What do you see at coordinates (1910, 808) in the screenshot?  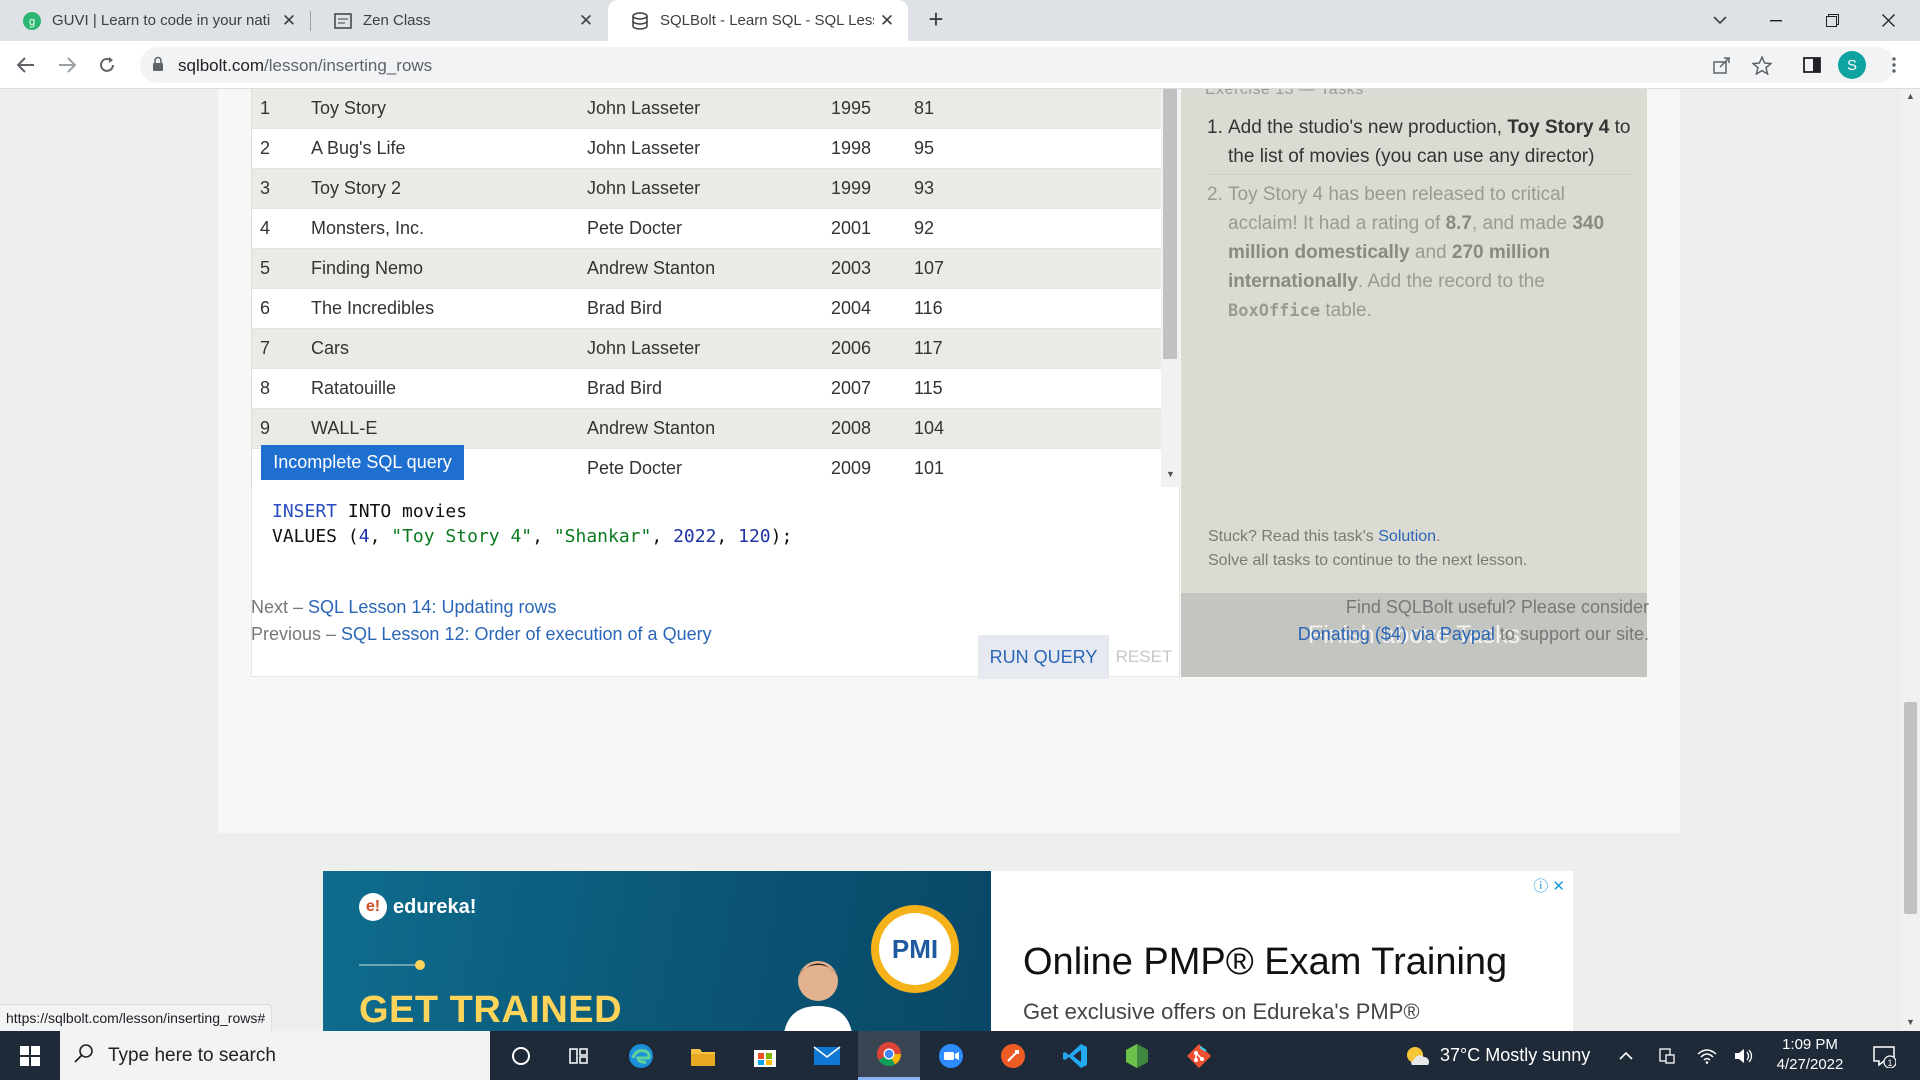 I see `page-scroll-thumb` at bounding box center [1910, 808].